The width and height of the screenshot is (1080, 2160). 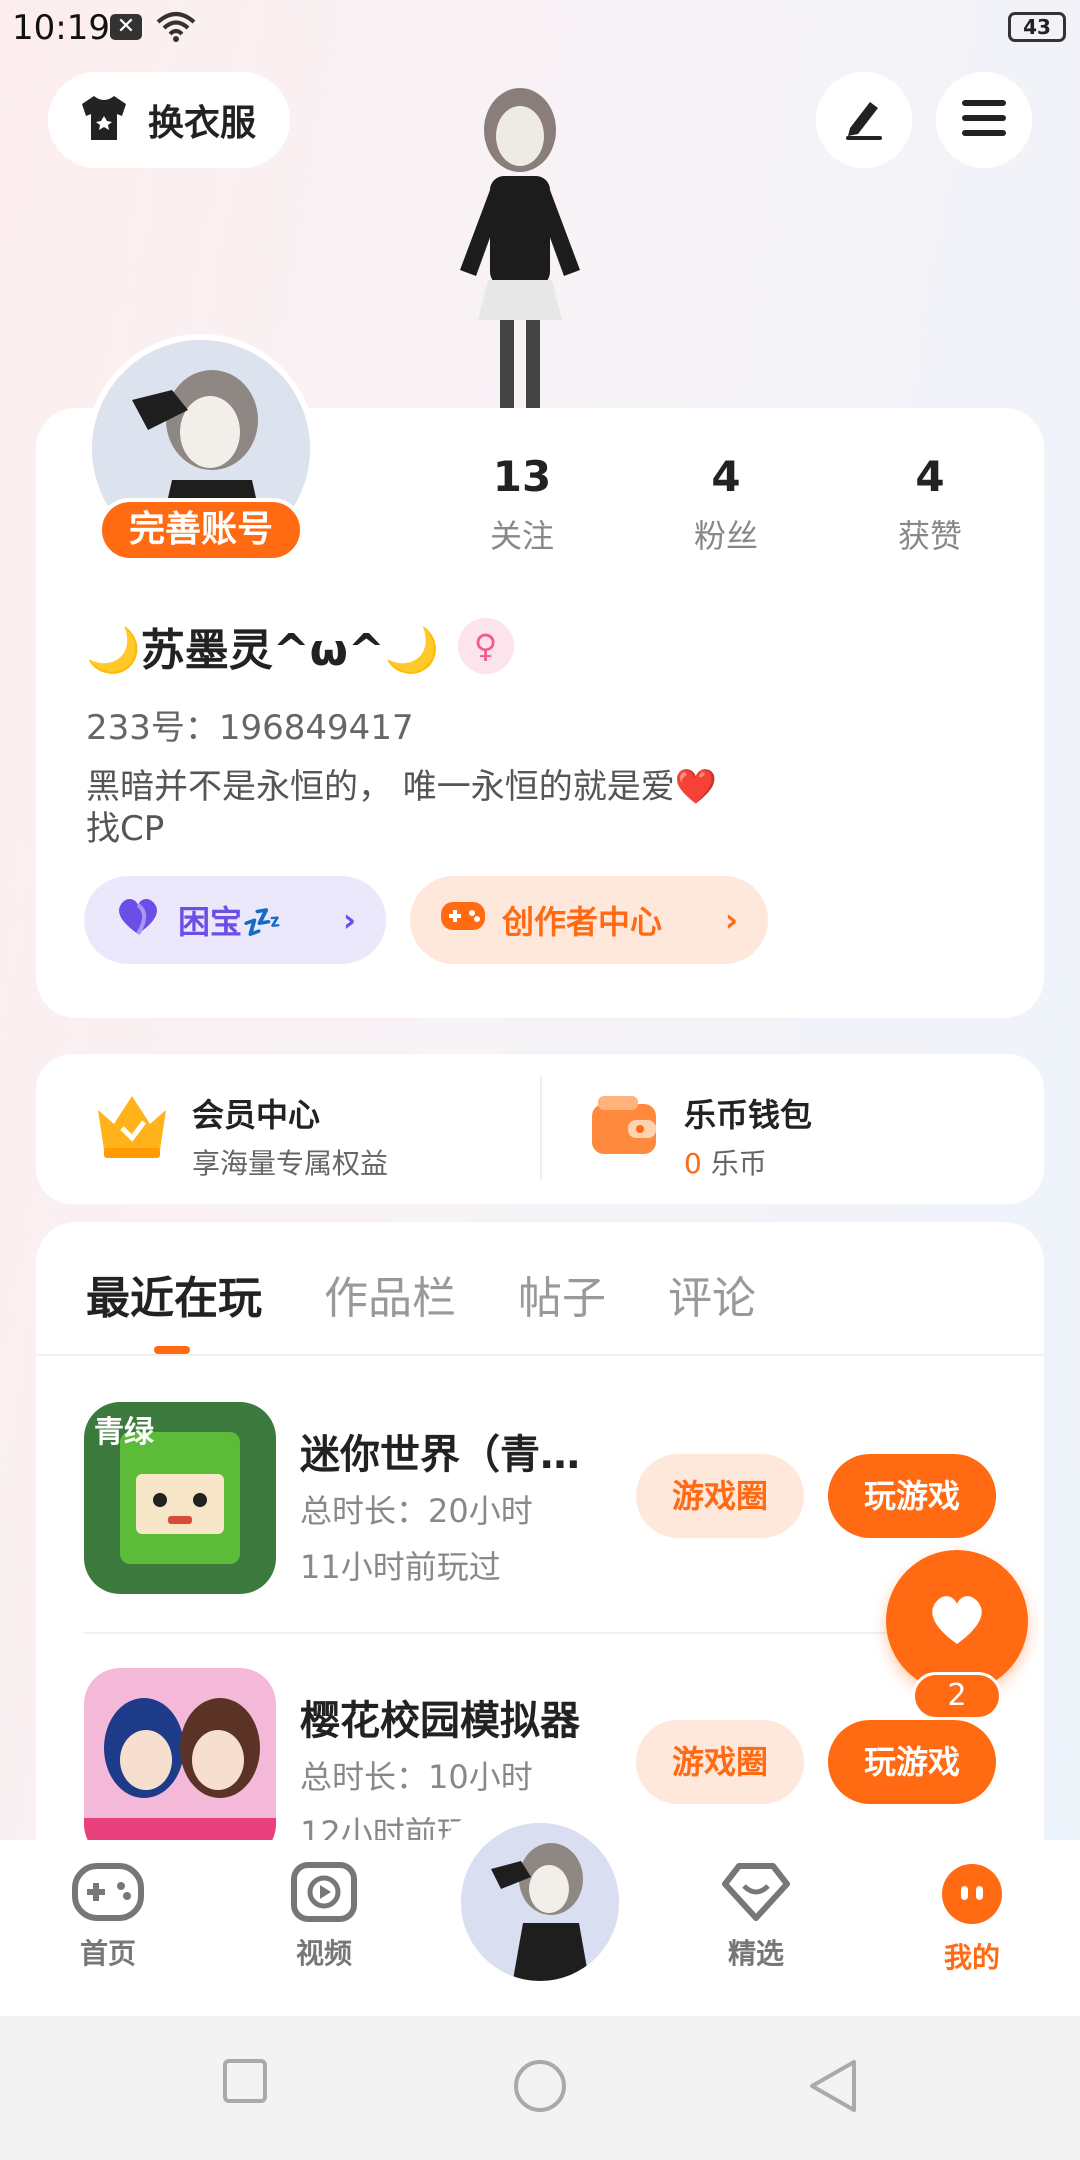 I want to click on home-button, so click(x=540, y=2088).